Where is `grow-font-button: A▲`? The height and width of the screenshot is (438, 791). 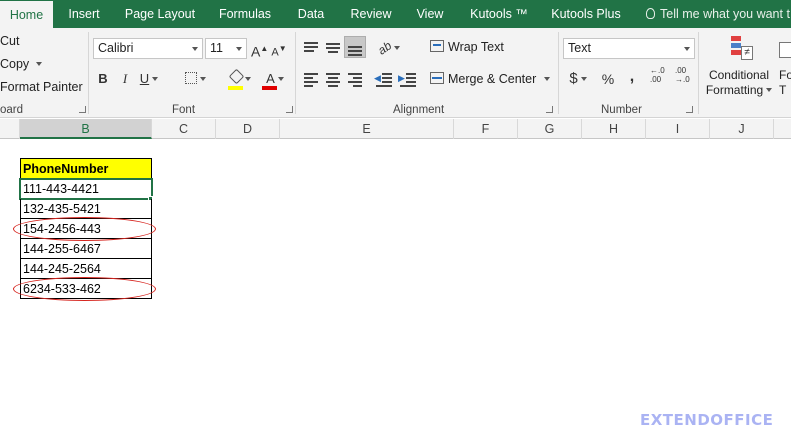 grow-font-button: A▲ is located at coordinates (259, 49).